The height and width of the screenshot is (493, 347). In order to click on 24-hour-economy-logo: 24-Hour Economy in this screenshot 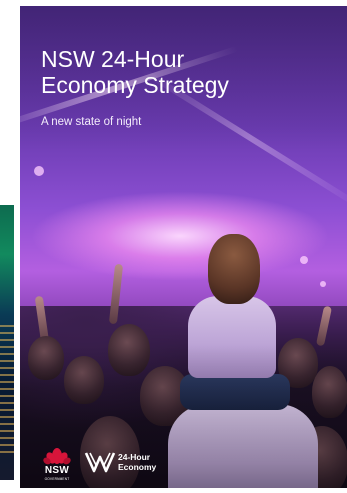, I will do `click(129, 463)`.